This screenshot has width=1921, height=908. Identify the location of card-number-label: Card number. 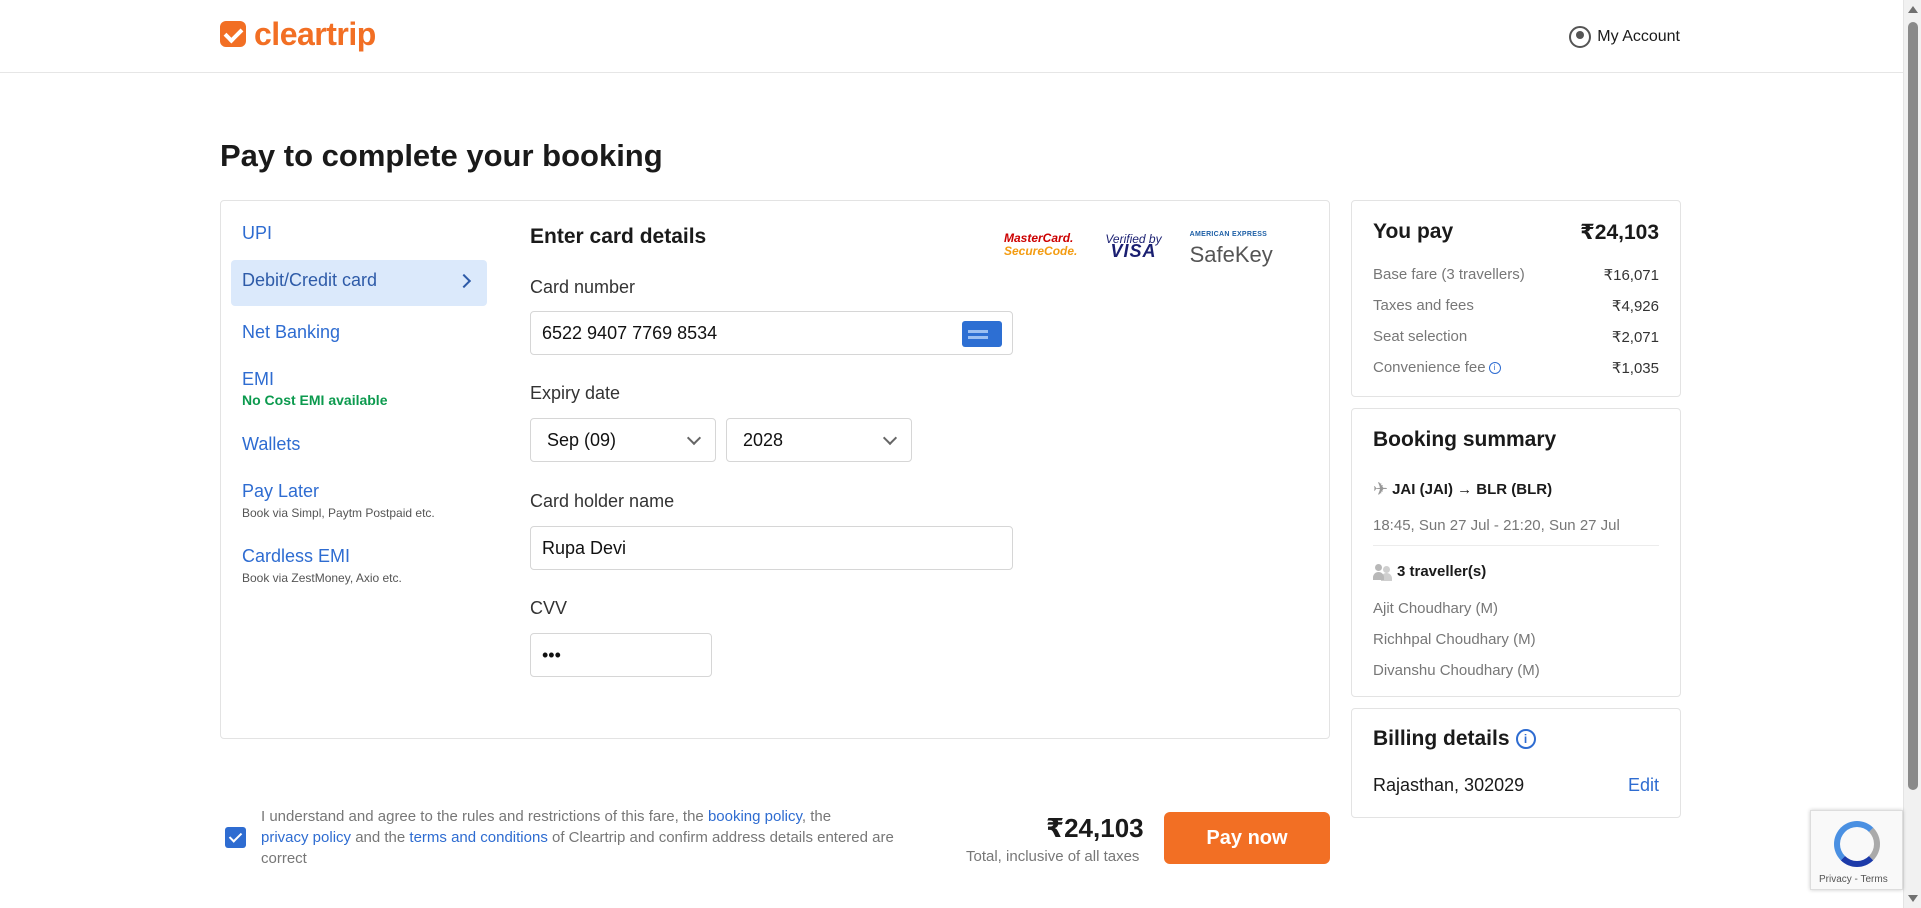
(583, 287).